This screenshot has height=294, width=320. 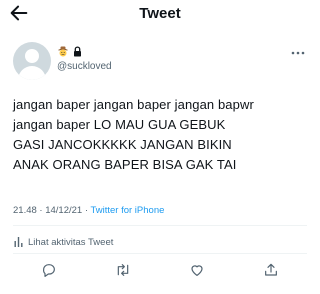 What do you see at coordinates (271, 270) in the screenshot?
I see `share-icon` at bounding box center [271, 270].